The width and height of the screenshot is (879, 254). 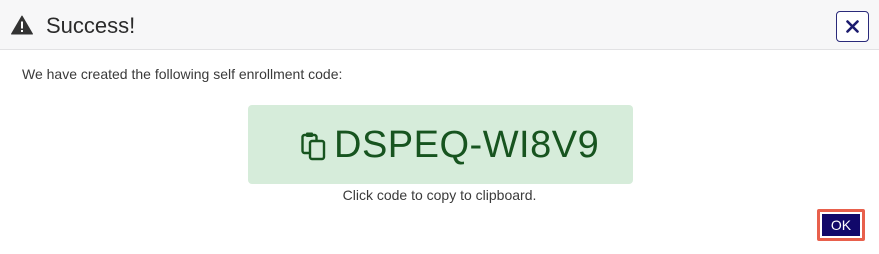 I want to click on close-button, so click(x=852, y=26).